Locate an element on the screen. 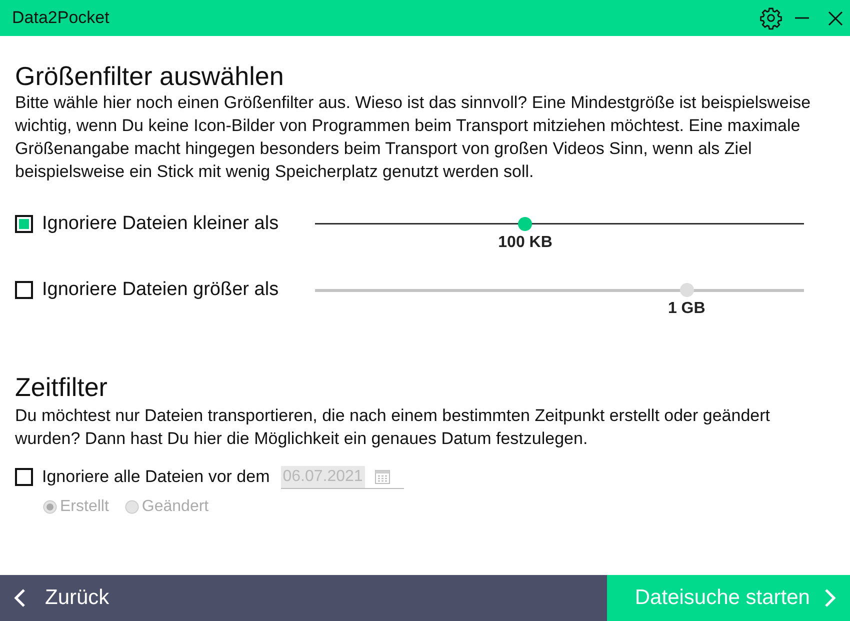 The width and height of the screenshot is (850, 621). checkbox-label: Ignoriere alle Dateien vor dem is located at coordinates (156, 477).